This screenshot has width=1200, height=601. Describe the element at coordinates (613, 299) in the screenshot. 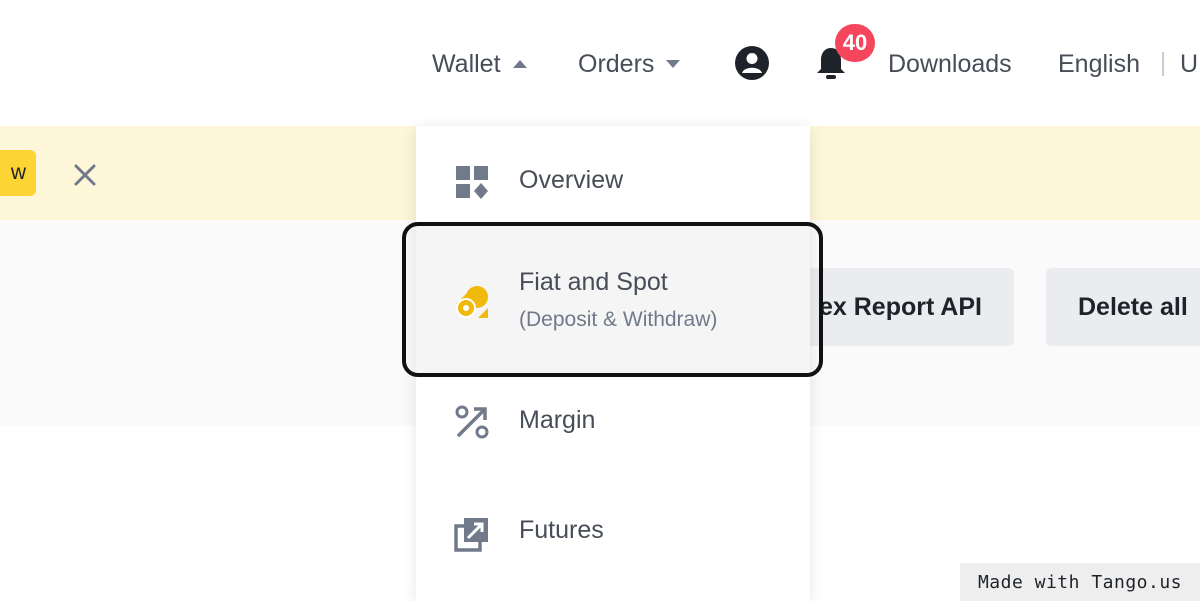

I see `menu-item-fiat-and-spot: Fiat and Spot (Deposit & Withdraw)` at that location.